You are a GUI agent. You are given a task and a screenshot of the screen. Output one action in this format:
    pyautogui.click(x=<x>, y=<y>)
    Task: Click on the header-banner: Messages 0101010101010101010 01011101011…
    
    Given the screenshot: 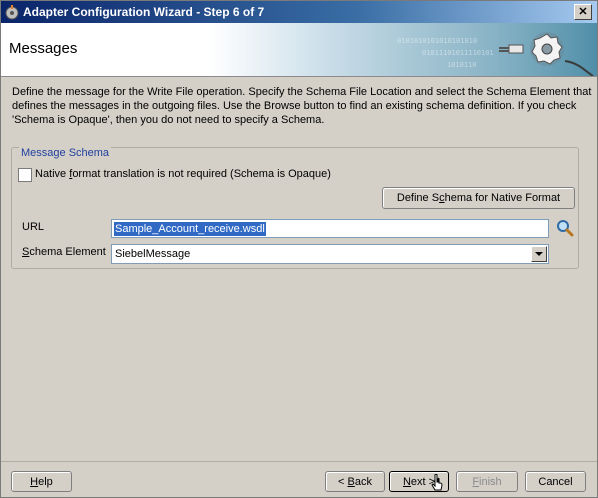 What is the action you would take?
    pyautogui.click(x=299, y=50)
    